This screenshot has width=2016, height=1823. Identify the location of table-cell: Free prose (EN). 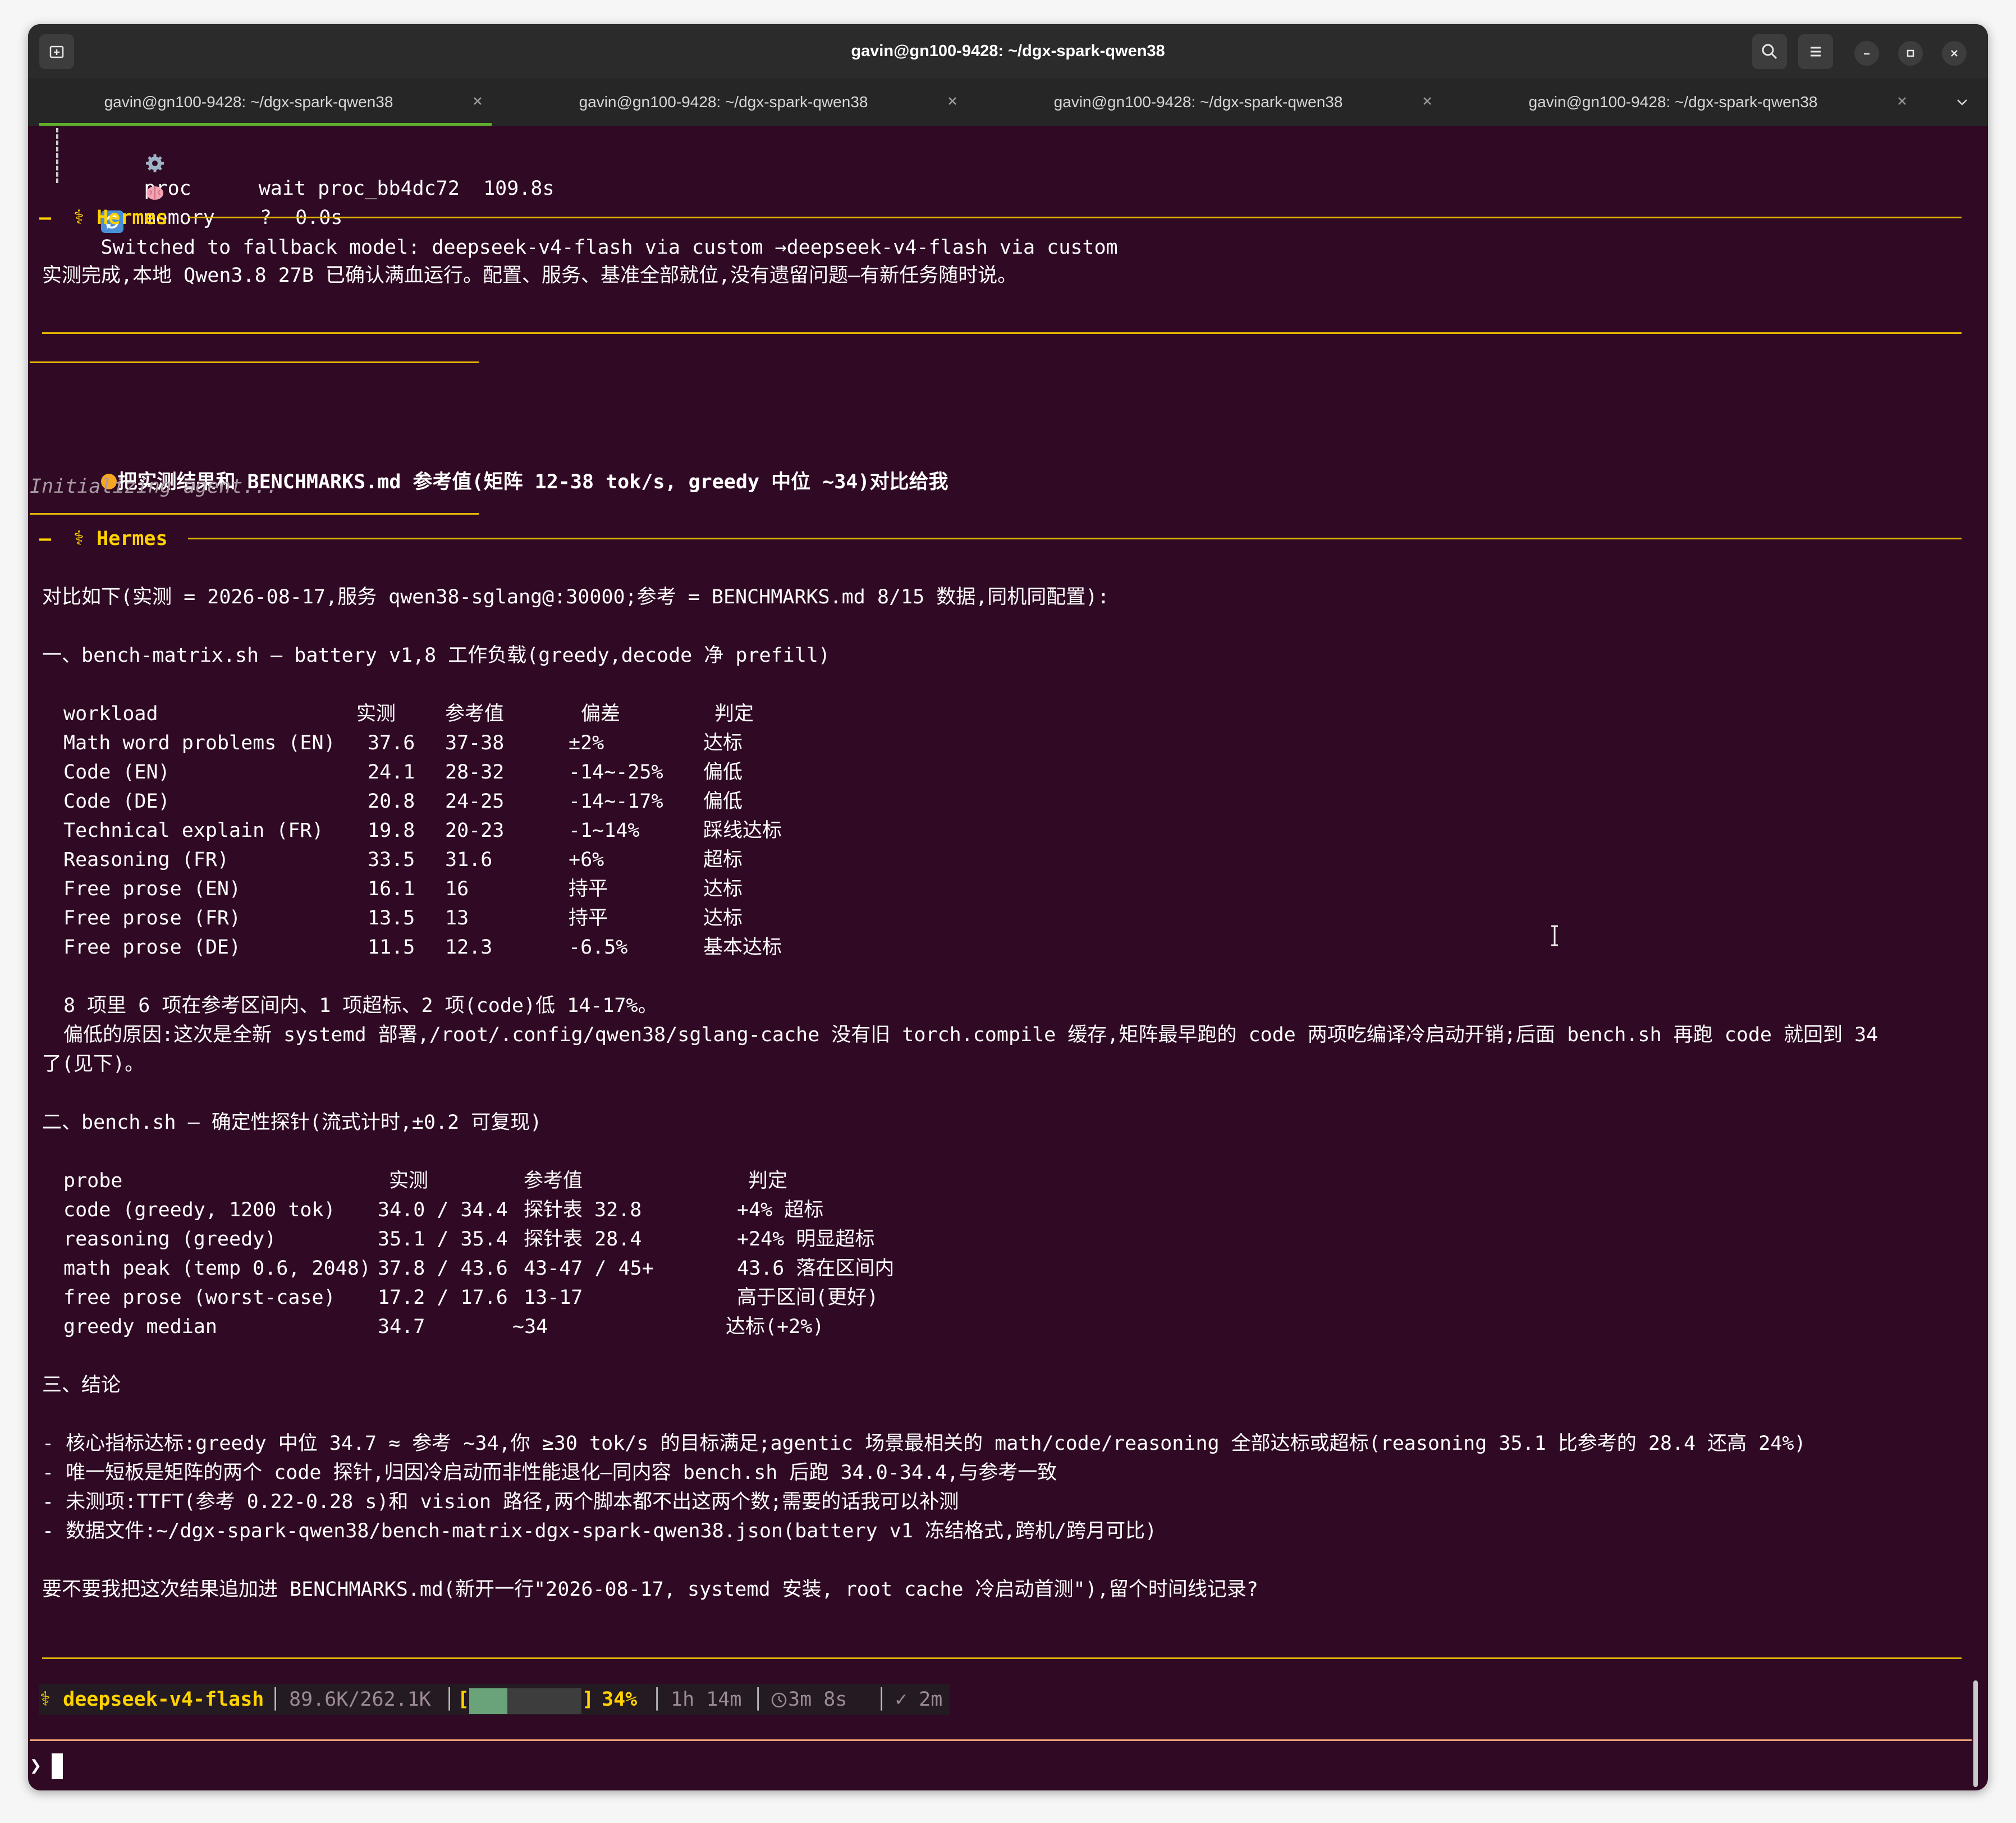
(152, 889).